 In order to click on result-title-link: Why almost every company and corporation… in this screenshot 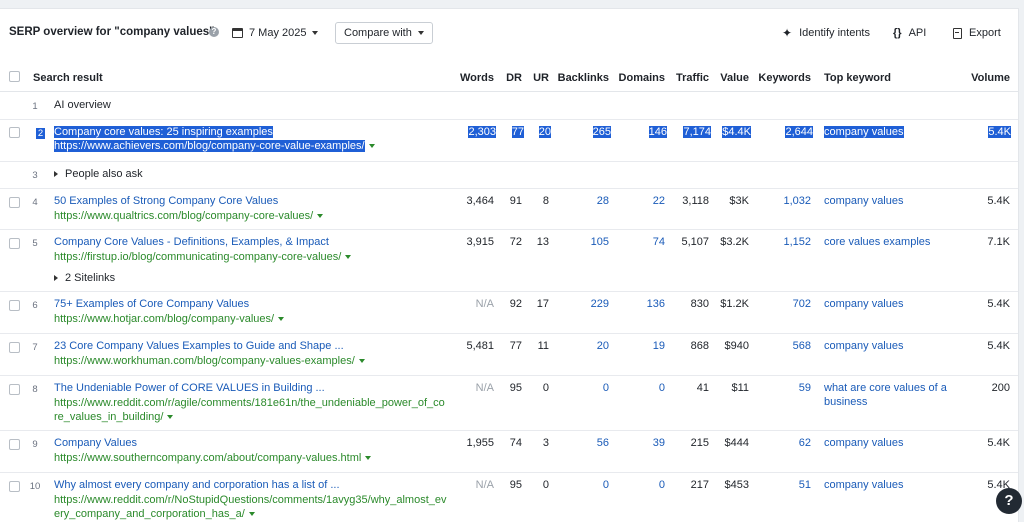, I will do `click(197, 485)`.